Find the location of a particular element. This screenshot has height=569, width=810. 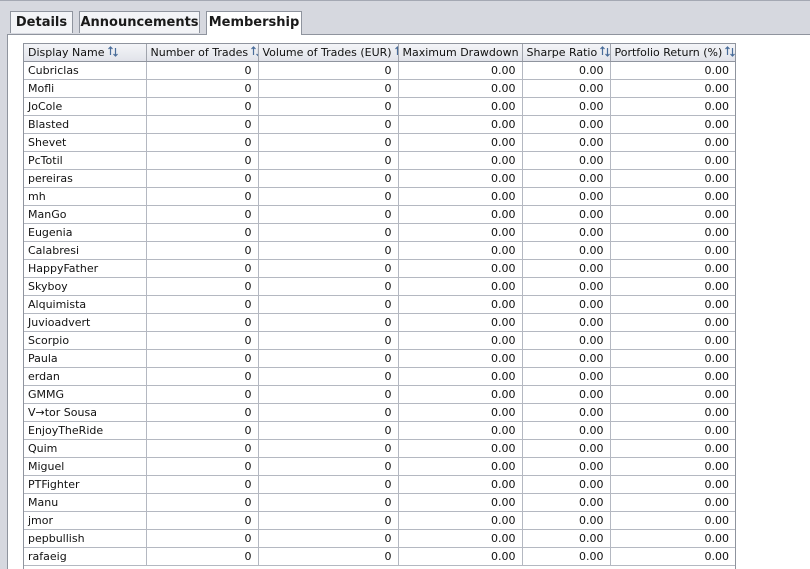

member-name-cell: Eugenia is located at coordinates (85, 232).